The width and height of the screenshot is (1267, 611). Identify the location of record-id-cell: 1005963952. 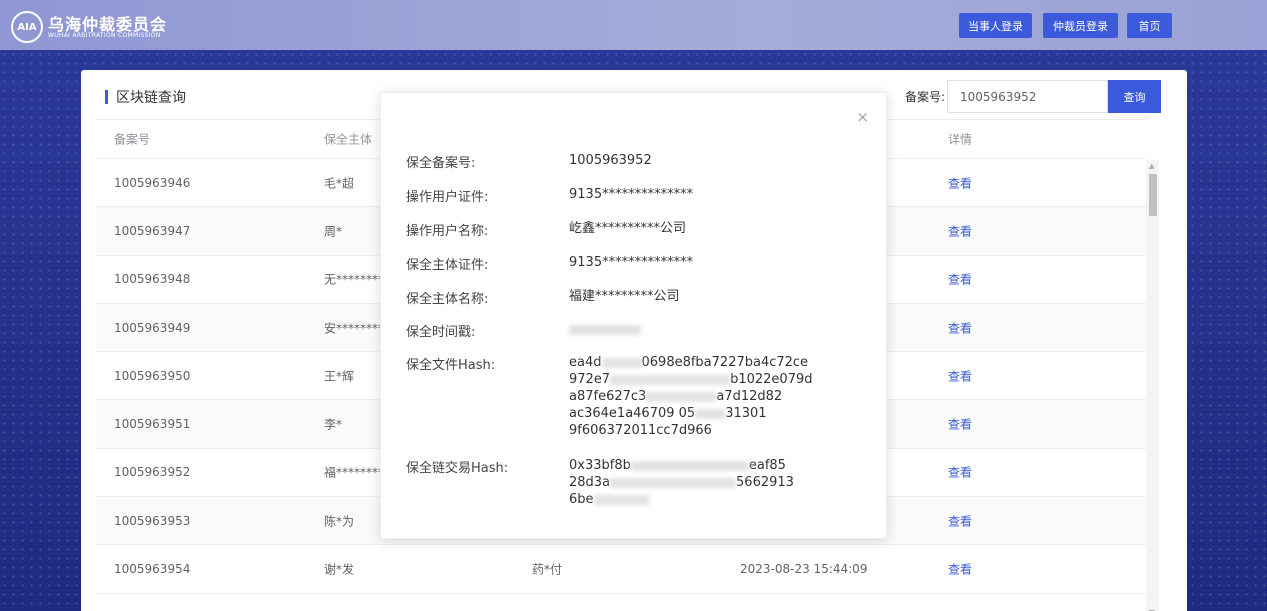
(152, 472).